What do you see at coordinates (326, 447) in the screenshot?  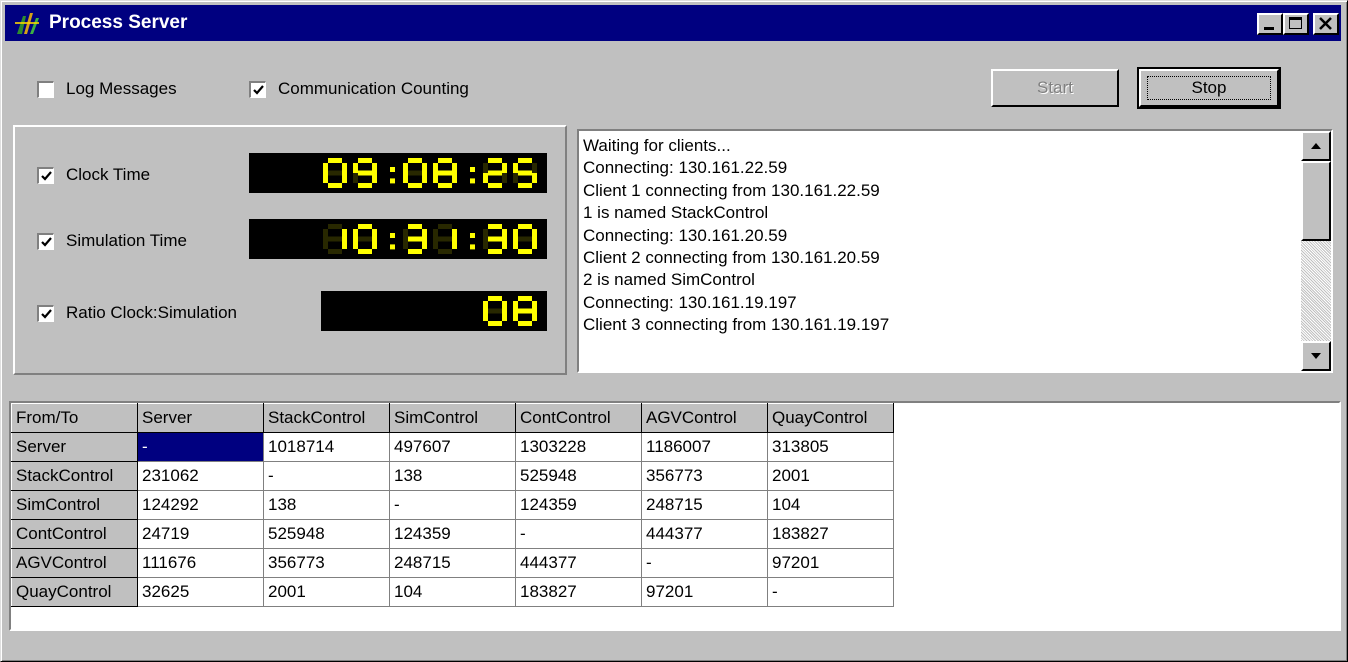 I see `table-cell: 1018714` at bounding box center [326, 447].